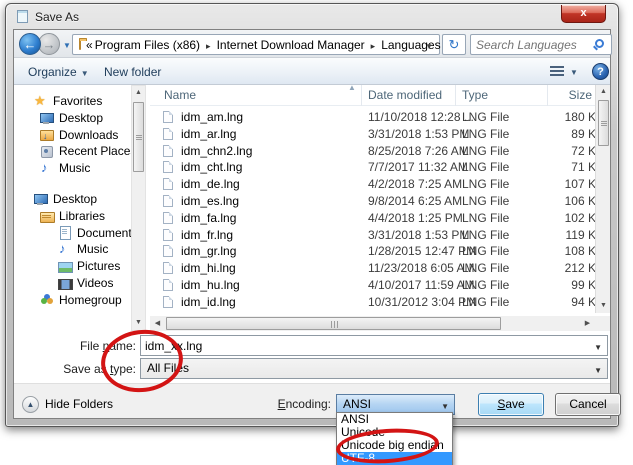 The height and width of the screenshot is (465, 633). What do you see at coordinates (312, 71) in the screenshot?
I see `command-toolbar: Organize ▼ New folder ▼ ?` at bounding box center [312, 71].